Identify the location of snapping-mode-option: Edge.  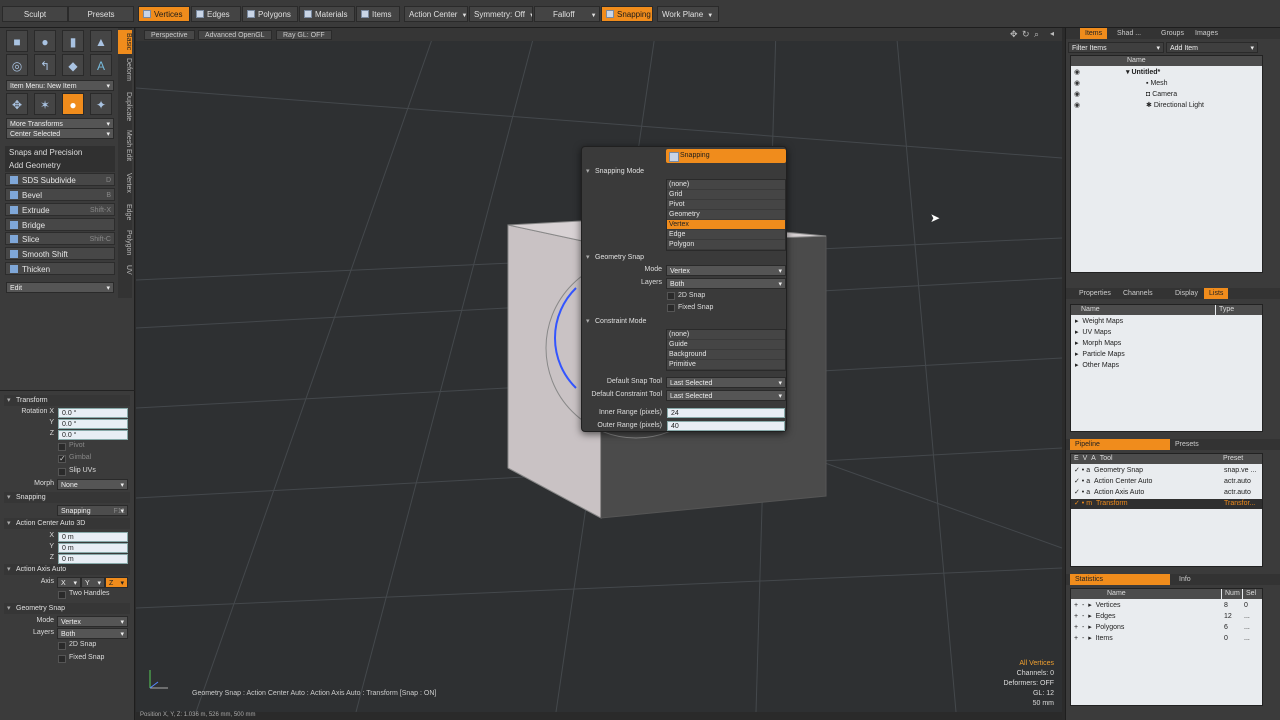
(726, 235).